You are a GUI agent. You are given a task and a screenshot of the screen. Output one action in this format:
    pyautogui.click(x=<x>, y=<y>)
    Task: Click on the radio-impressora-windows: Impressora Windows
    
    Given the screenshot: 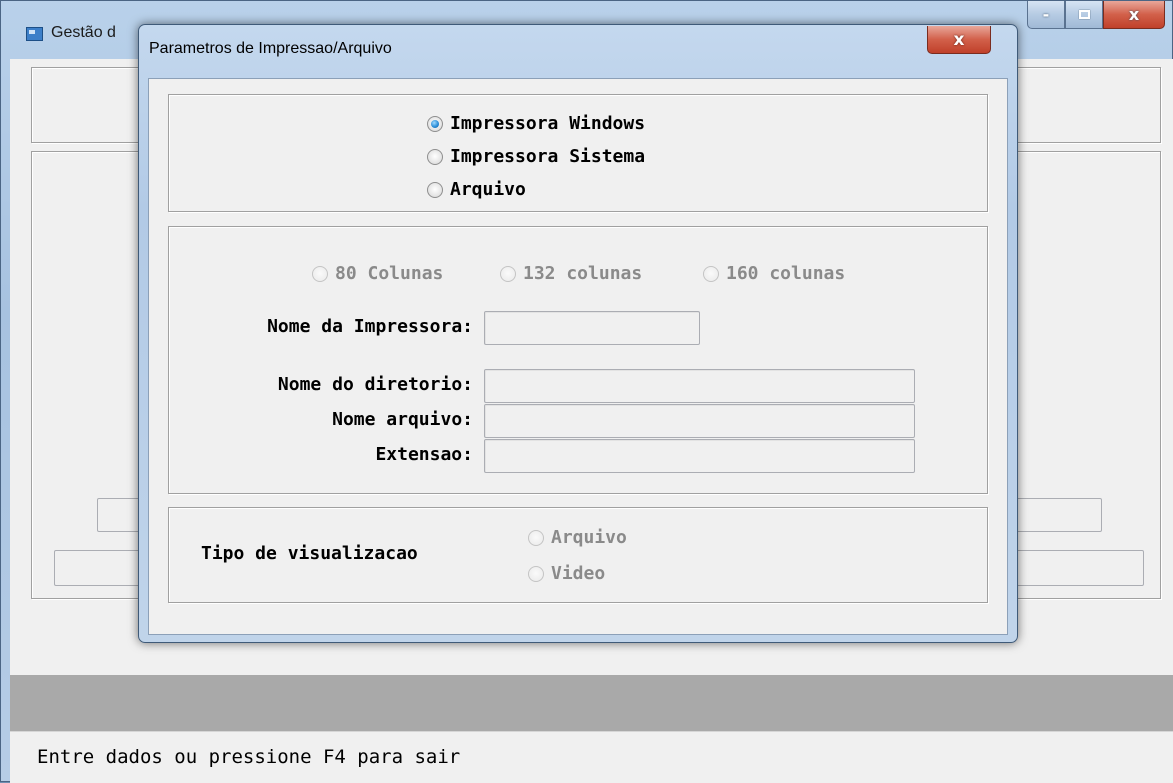 What is the action you would take?
    pyautogui.click(x=536, y=123)
    